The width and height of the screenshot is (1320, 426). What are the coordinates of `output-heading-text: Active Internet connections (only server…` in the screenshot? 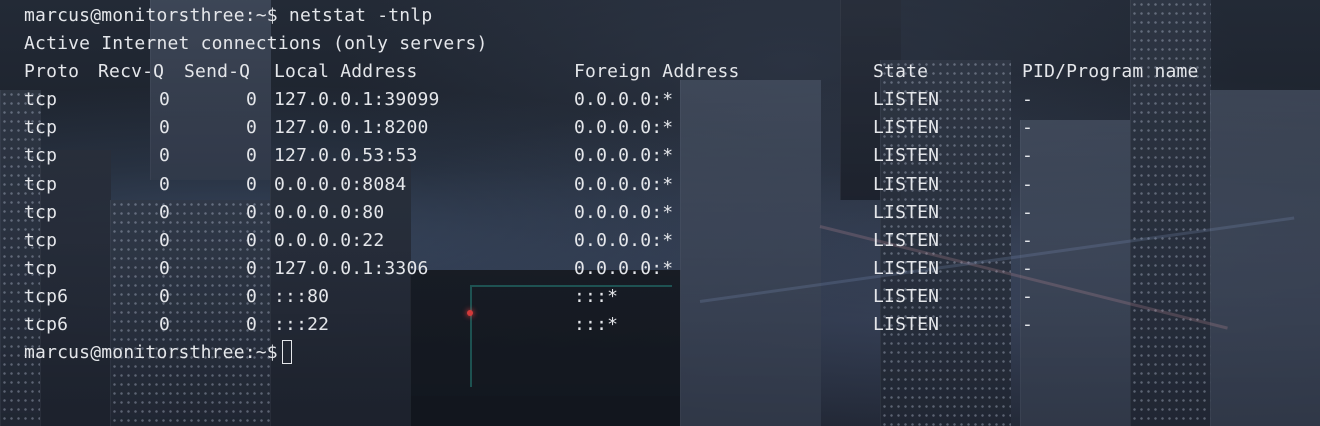 It's located at (256, 44).